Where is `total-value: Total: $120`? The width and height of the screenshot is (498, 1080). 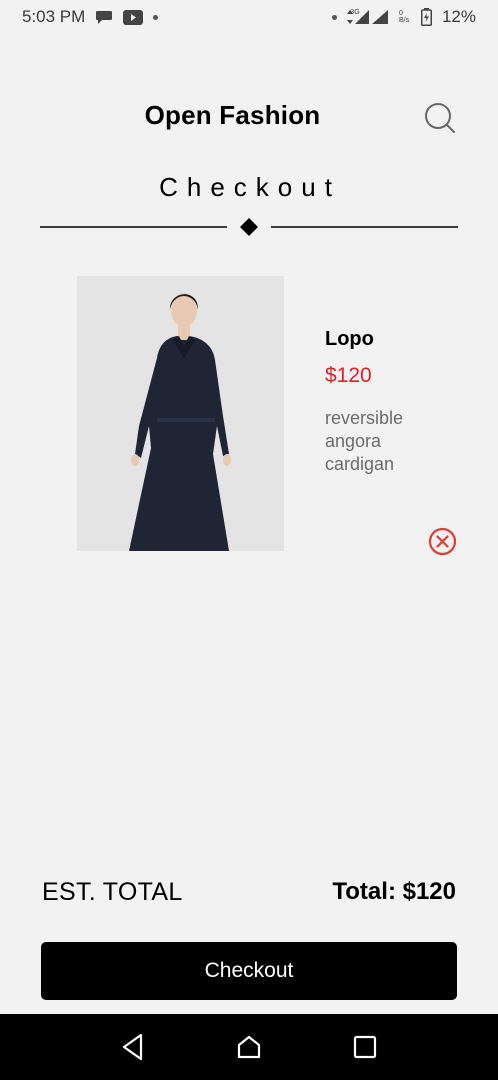
total-value: Total: $120 is located at coordinates (394, 891).